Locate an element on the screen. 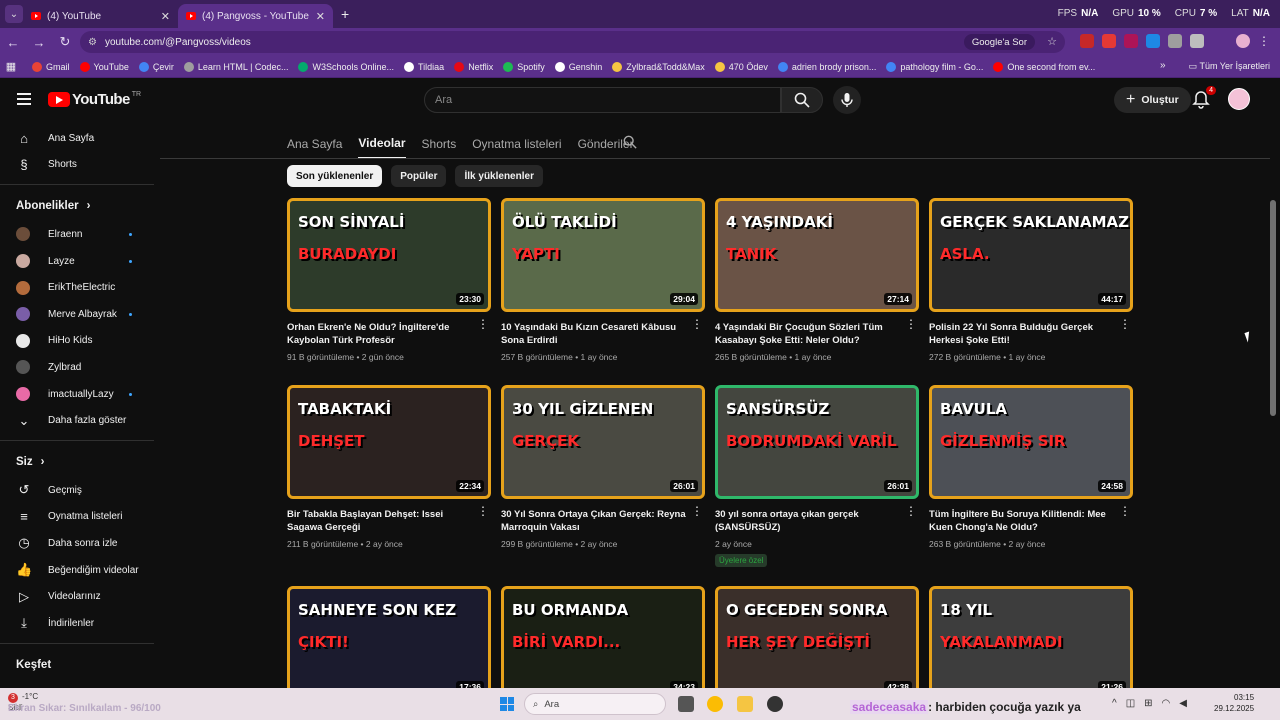  bookmark-star-icon: ☆ is located at coordinates (1052, 41).